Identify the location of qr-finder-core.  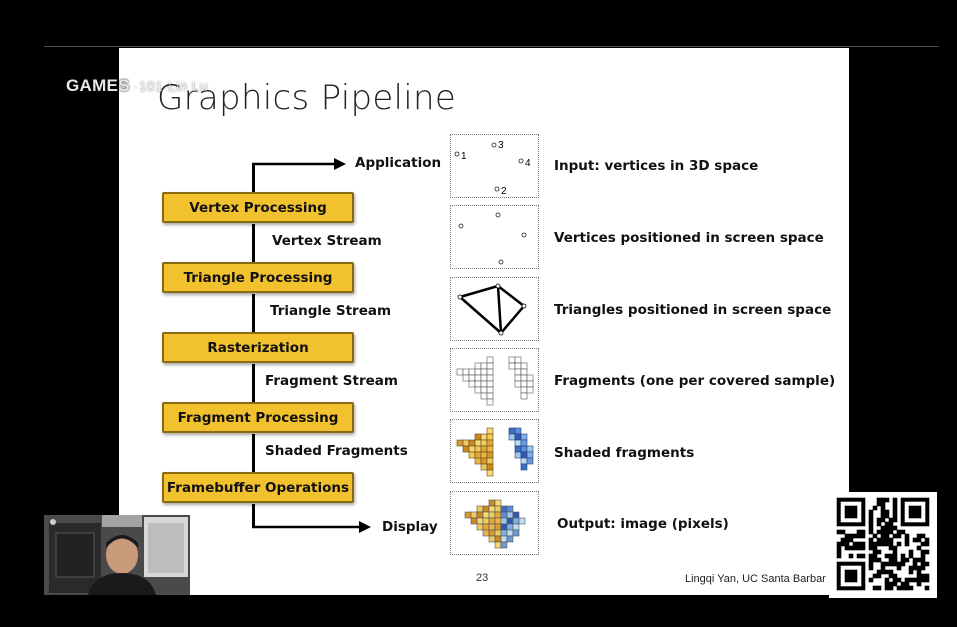
(915, 512).